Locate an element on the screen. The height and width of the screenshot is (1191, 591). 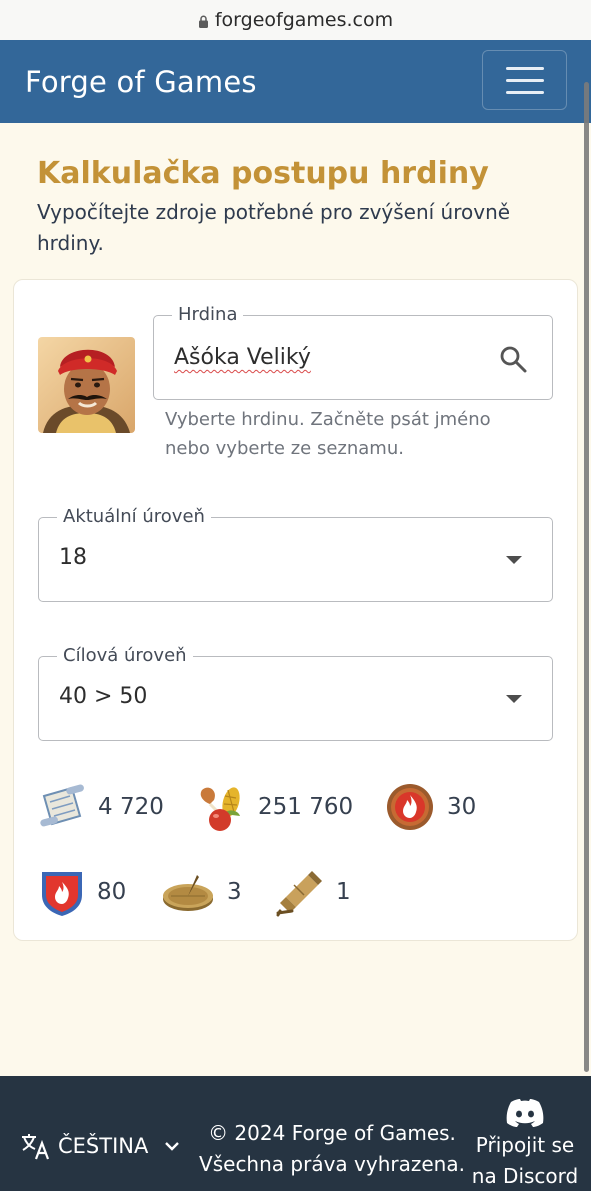
resource-item: 1 is located at coordinates (312, 892).